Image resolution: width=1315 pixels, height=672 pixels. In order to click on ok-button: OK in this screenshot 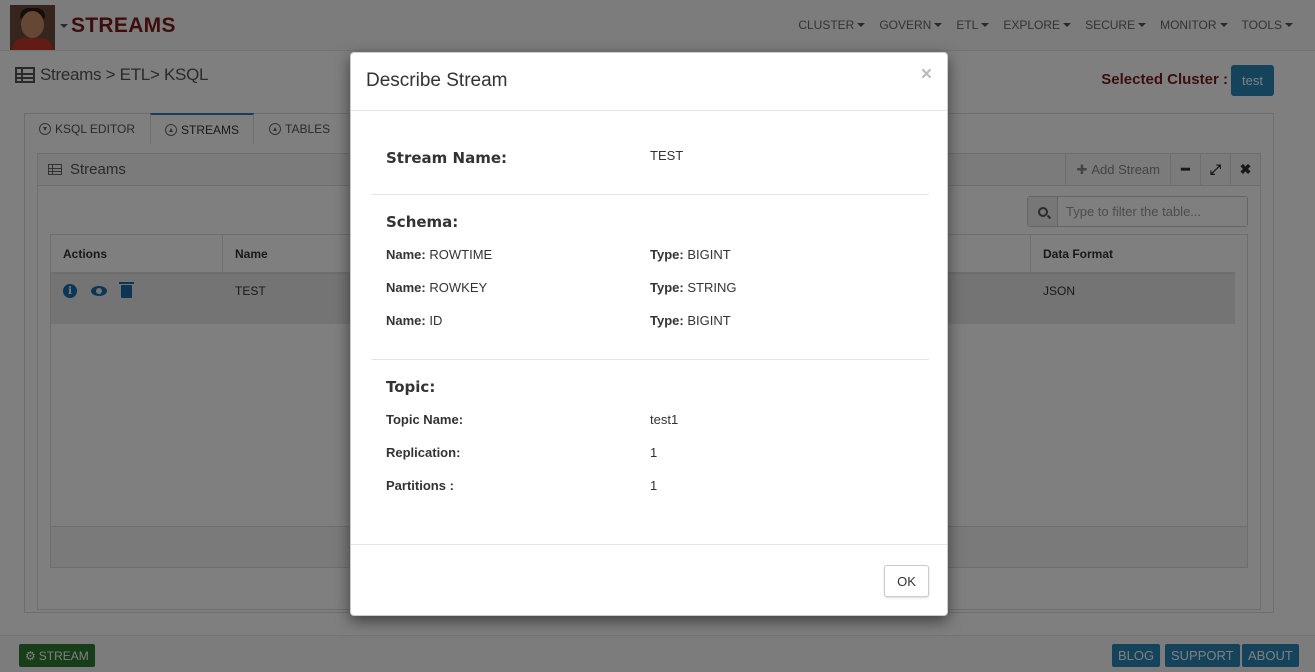, I will do `click(906, 581)`.